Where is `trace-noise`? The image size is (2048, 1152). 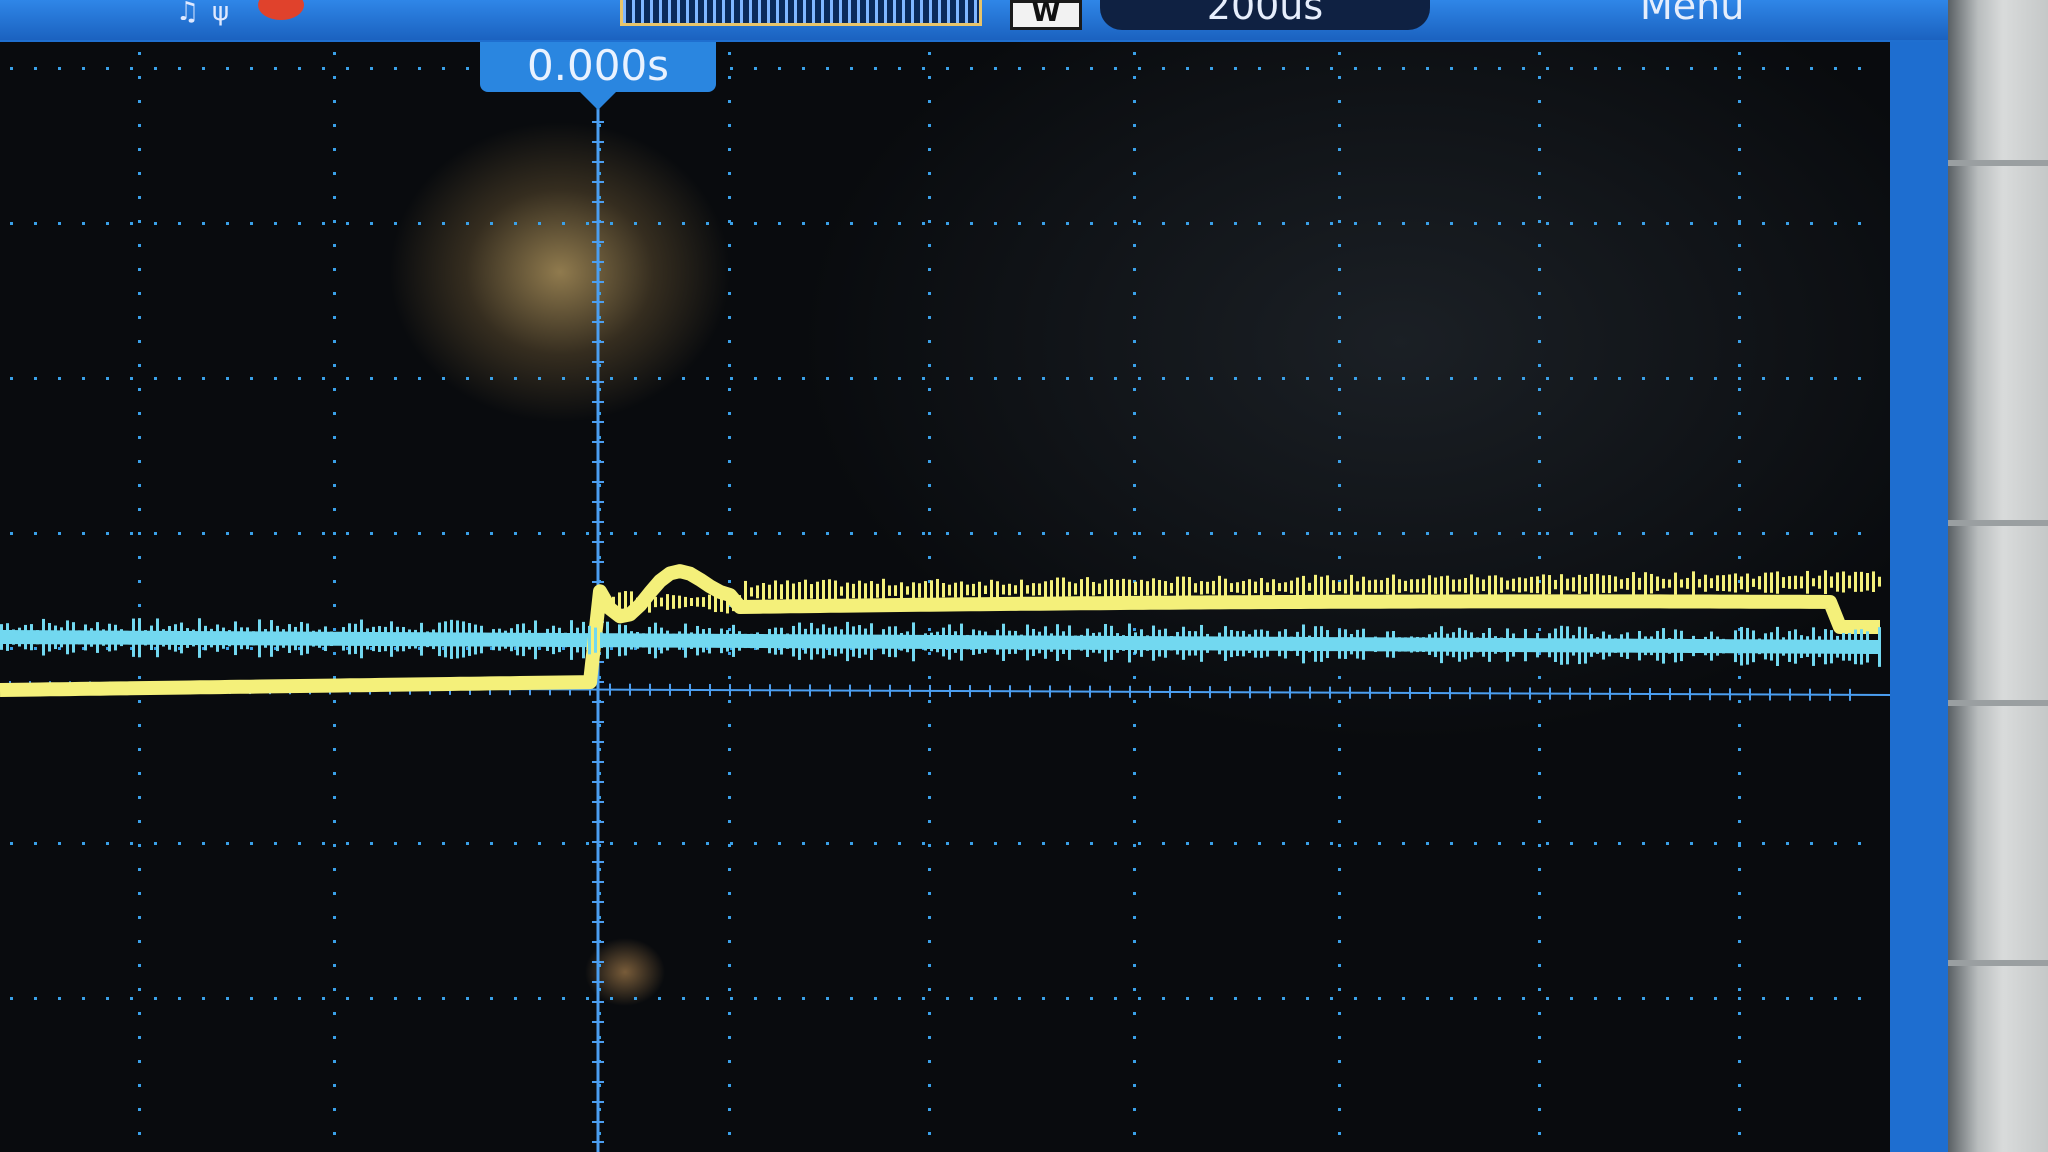 trace-noise is located at coordinates (940, 618).